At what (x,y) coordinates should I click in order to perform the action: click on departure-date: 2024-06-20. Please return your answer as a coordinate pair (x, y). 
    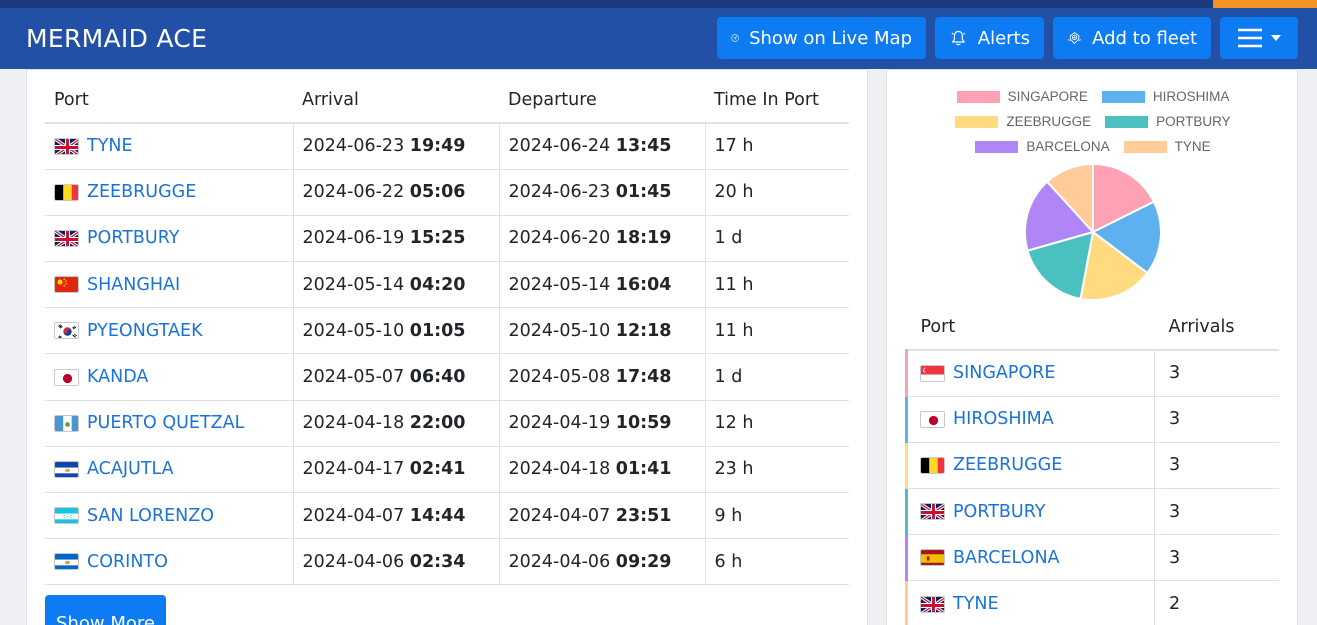
    Looking at the image, I should click on (559, 238).